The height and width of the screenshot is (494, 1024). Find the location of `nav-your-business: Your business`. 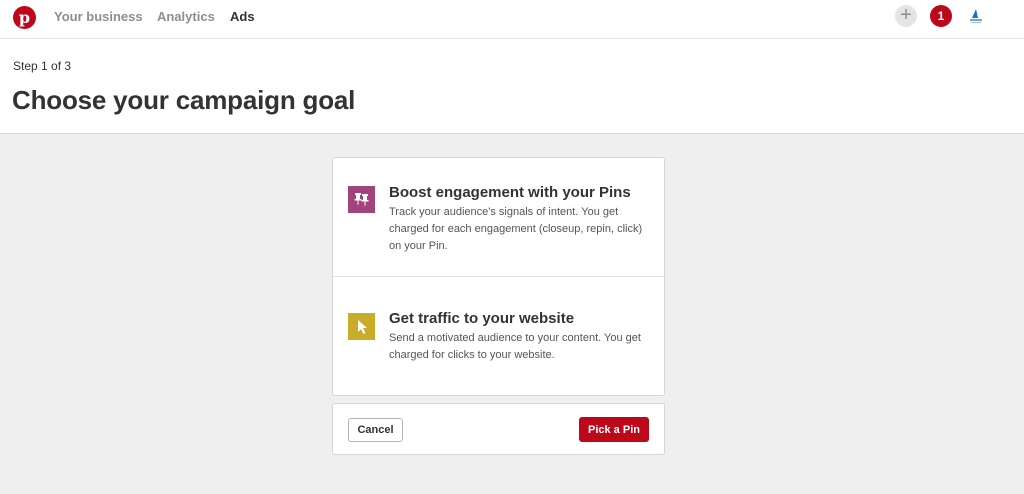

nav-your-business: Your business is located at coordinates (98, 16).